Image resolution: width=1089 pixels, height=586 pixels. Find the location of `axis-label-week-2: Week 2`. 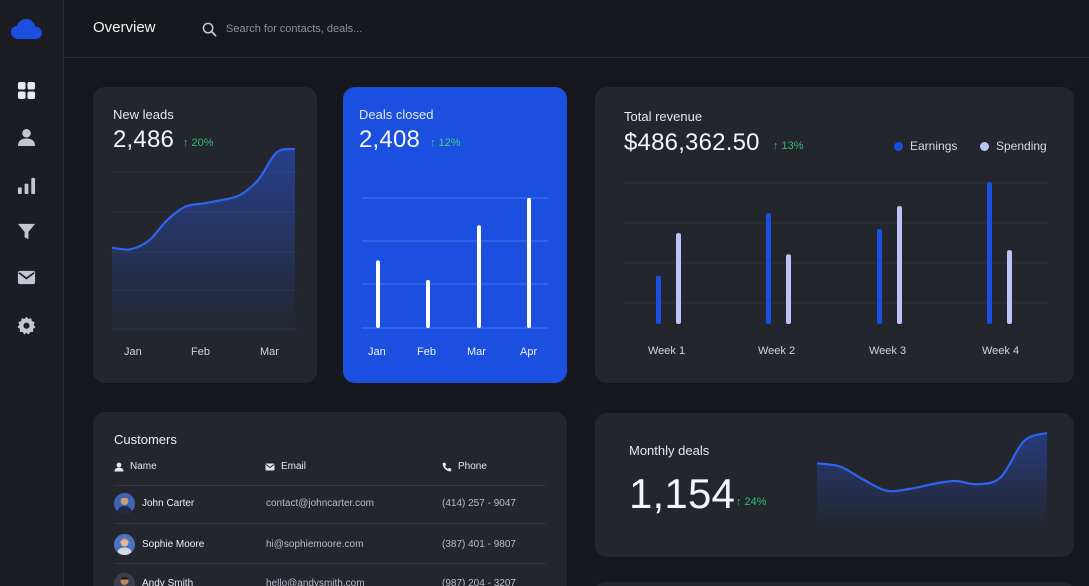

axis-label-week-2: Week 2 is located at coordinates (777, 351).